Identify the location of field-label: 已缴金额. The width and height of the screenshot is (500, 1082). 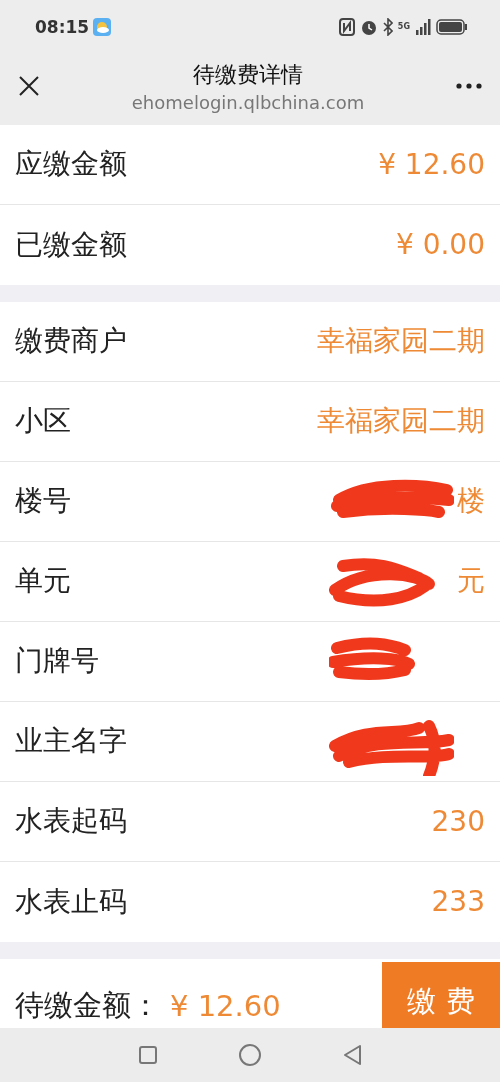
(71, 244).